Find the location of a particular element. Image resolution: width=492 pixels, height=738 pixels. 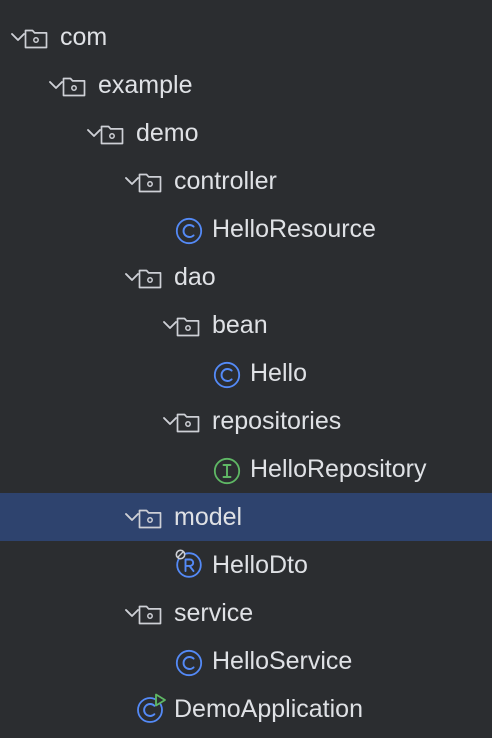

tree-node-helloservice: HelloService is located at coordinates (246, 661).